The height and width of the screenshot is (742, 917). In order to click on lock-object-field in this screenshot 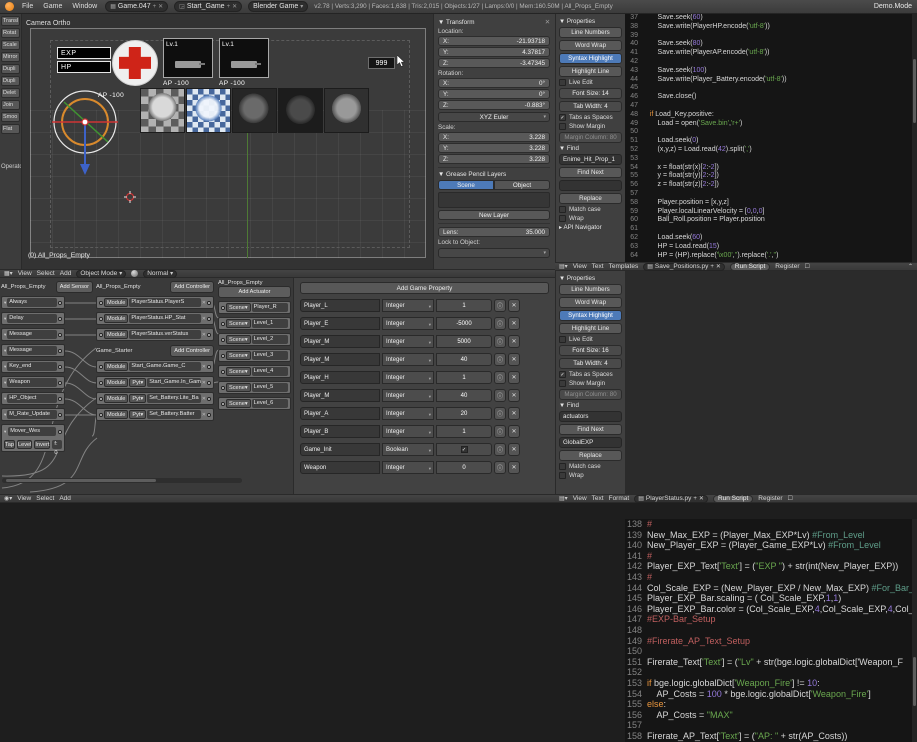, I will do `click(494, 253)`.